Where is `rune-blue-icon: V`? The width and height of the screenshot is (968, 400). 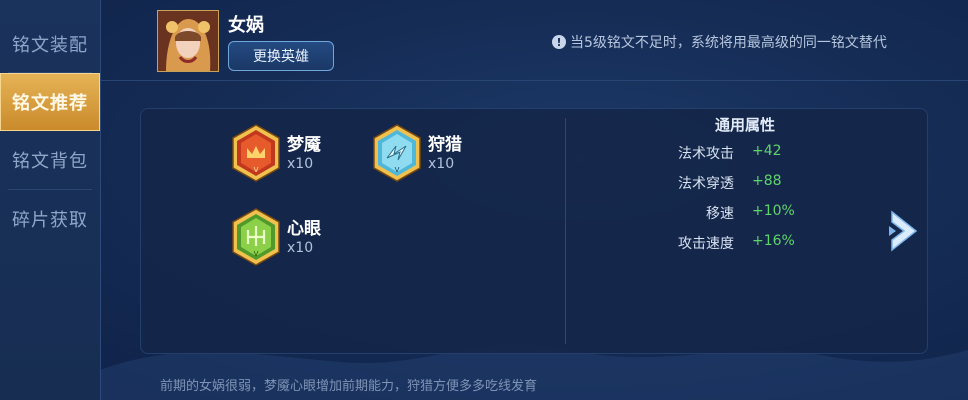
rune-blue-icon: V is located at coordinates (397, 153).